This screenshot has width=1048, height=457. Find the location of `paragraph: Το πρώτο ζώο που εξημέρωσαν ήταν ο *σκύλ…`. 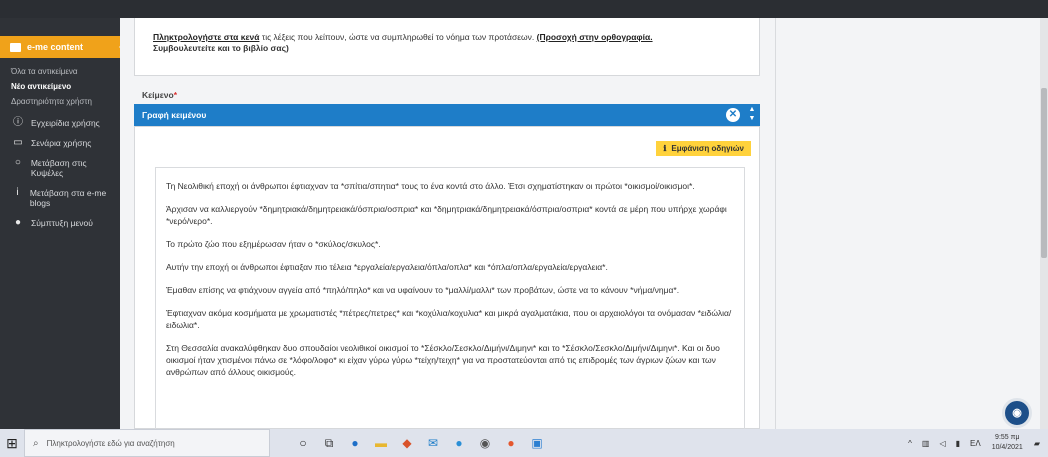

paragraph: Το πρώτο ζώο που εξημέρωσαν ήταν ο *σκύλ… is located at coordinates (273, 244).